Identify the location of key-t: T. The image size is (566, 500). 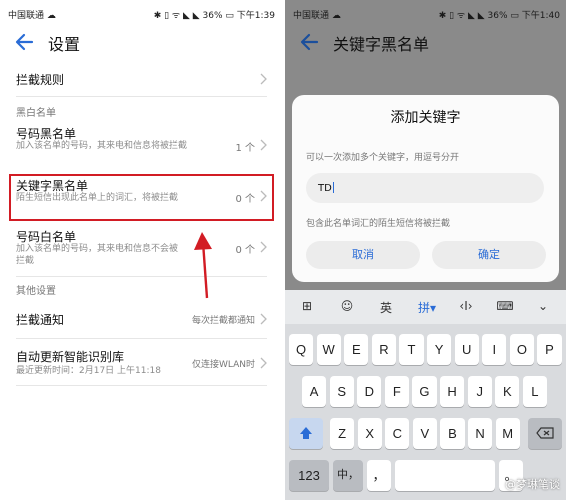
(411, 349).